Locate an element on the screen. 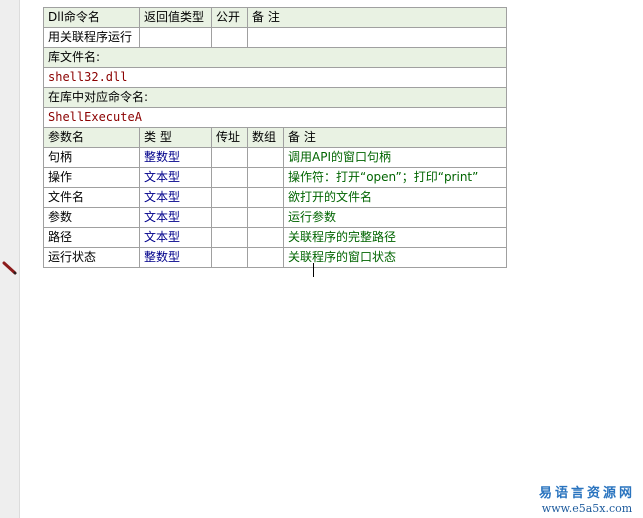 Image resolution: width=643 pixels, height=518 pixels. param-row: 文件名 文本型 欲打开的文件名 is located at coordinates (275, 197).